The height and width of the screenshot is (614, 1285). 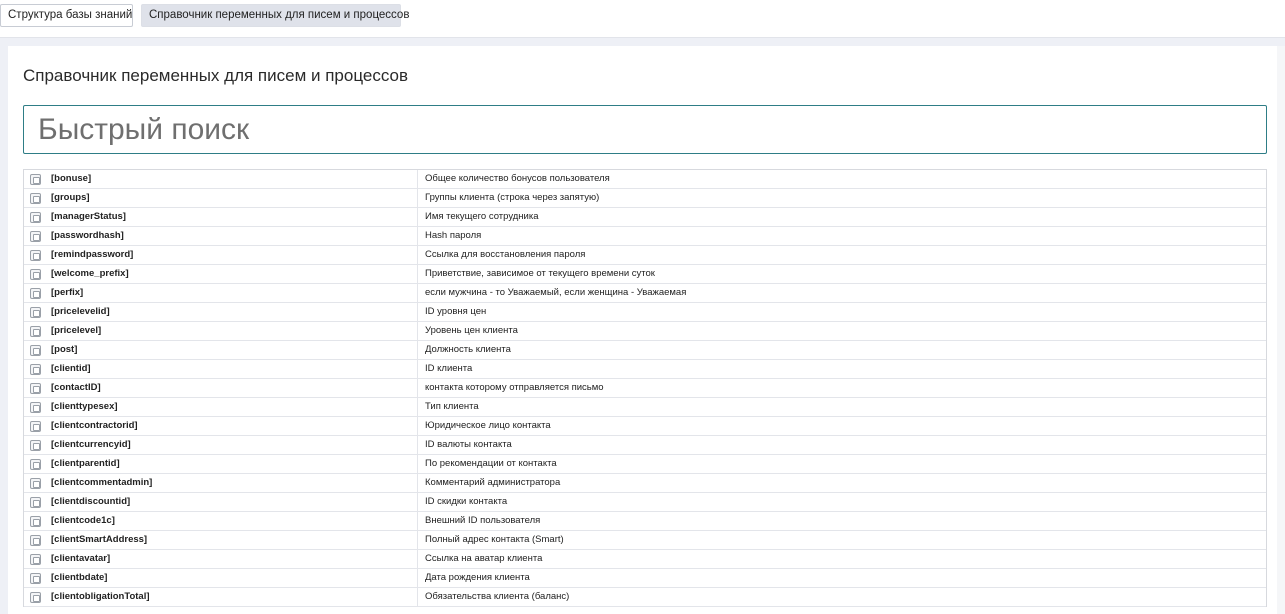 What do you see at coordinates (514, 387) in the screenshot?
I see `variable-description: контакта которому отправляется письмо` at bounding box center [514, 387].